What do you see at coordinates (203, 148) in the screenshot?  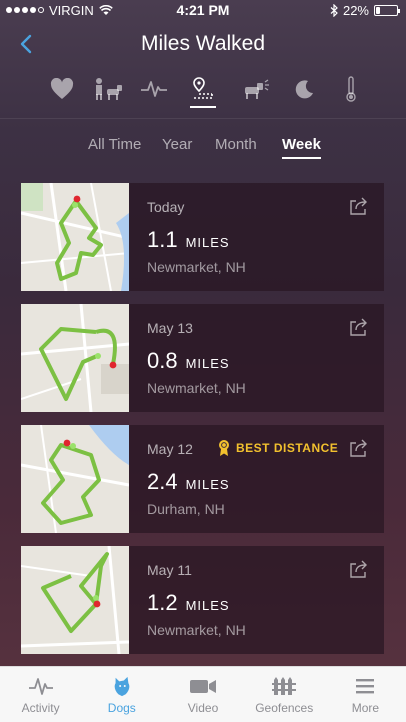 I see `time-range-tabs: All Time Year Month Week` at bounding box center [203, 148].